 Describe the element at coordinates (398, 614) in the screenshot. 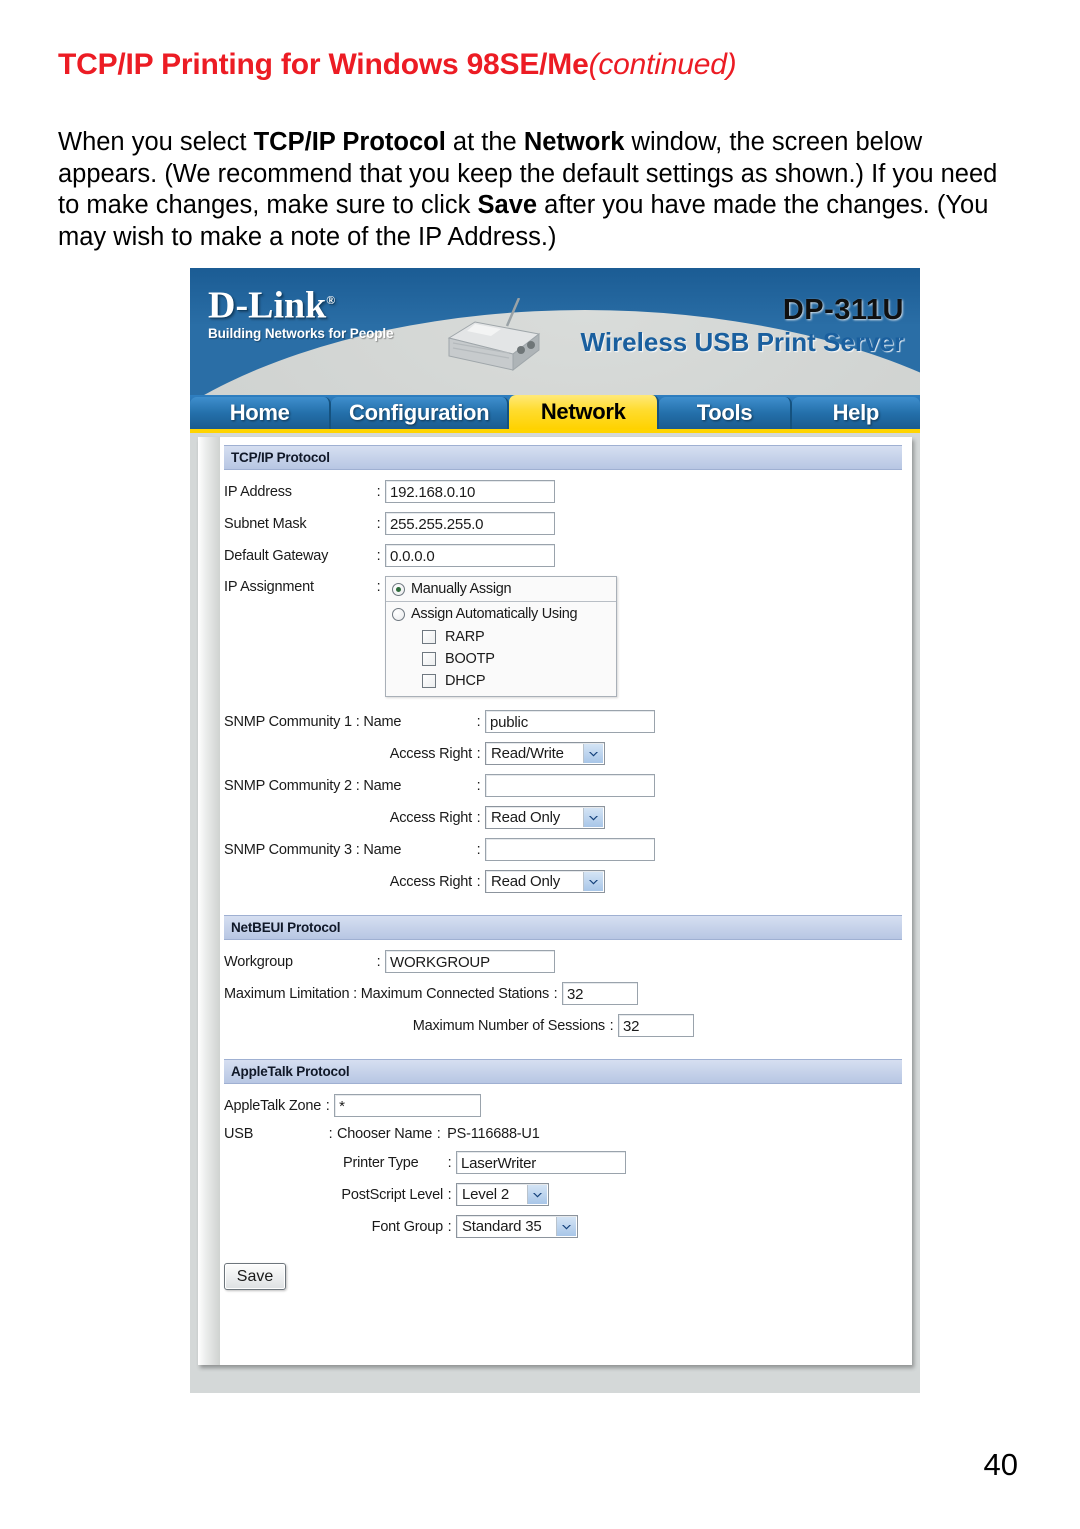

I see `radio-assign-automatically-icon` at that location.